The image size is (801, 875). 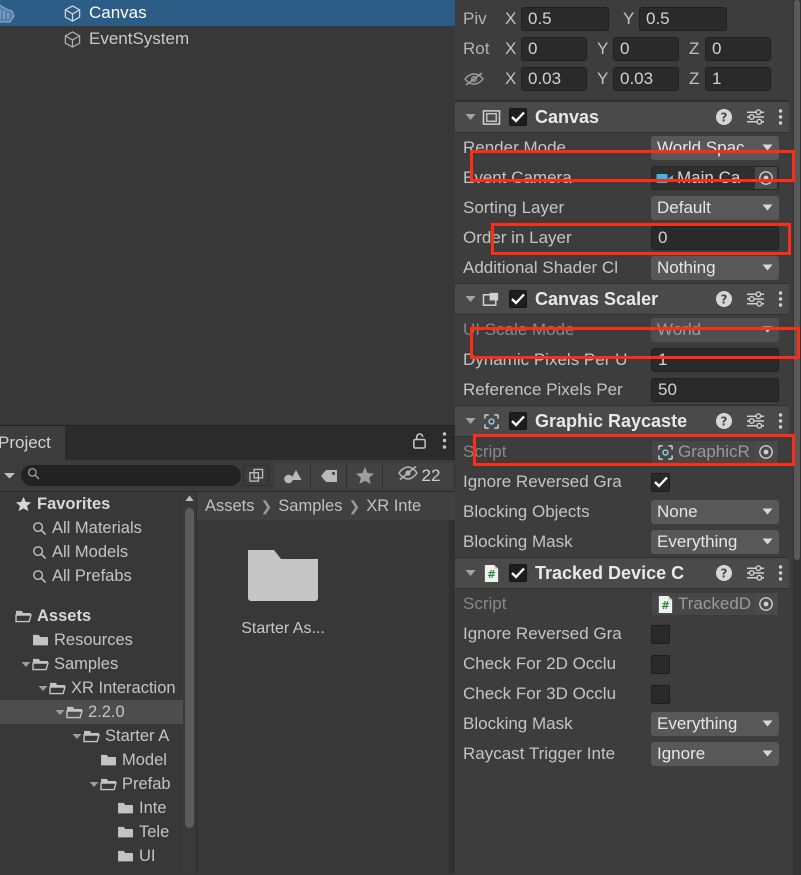 I want to click on tree-item-prefab: Prefab, so click(x=98, y=784).